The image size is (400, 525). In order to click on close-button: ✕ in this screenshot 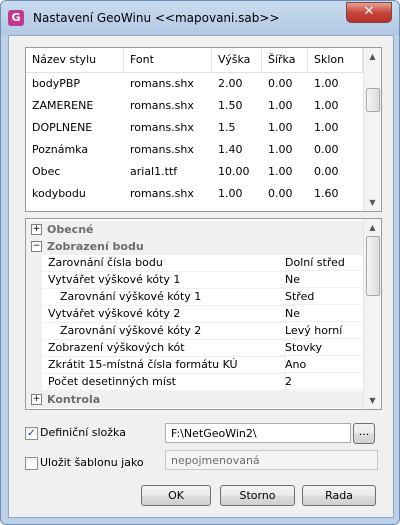, I will do `click(369, 12)`.